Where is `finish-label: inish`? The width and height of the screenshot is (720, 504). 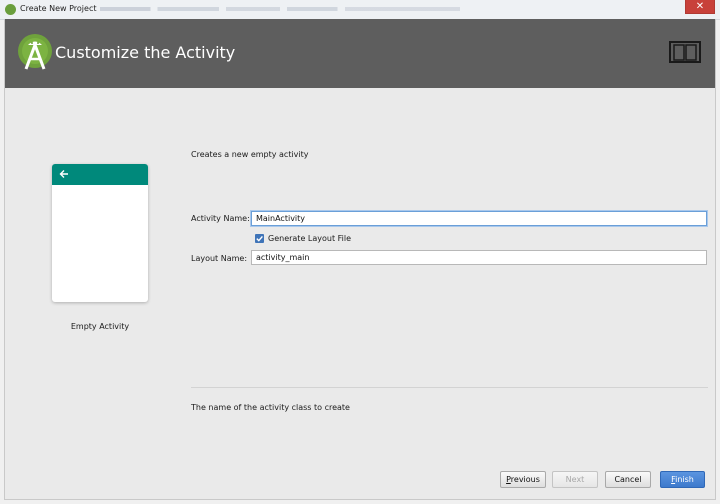
finish-label: inish is located at coordinates (684, 479).